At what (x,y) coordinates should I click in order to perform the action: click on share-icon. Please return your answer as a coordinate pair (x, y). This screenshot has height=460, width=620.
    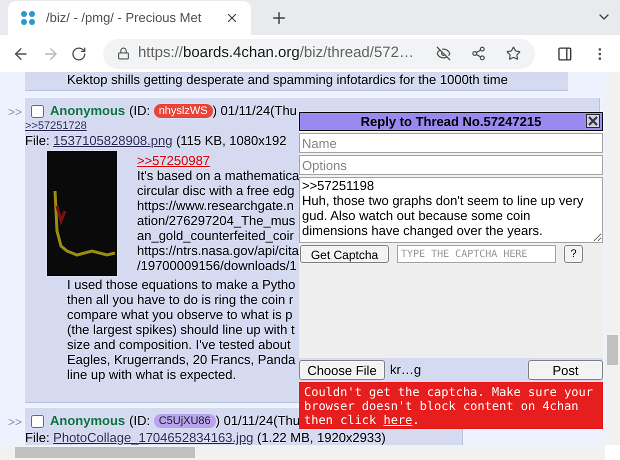
    Looking at the image, I should click on (478, 53).